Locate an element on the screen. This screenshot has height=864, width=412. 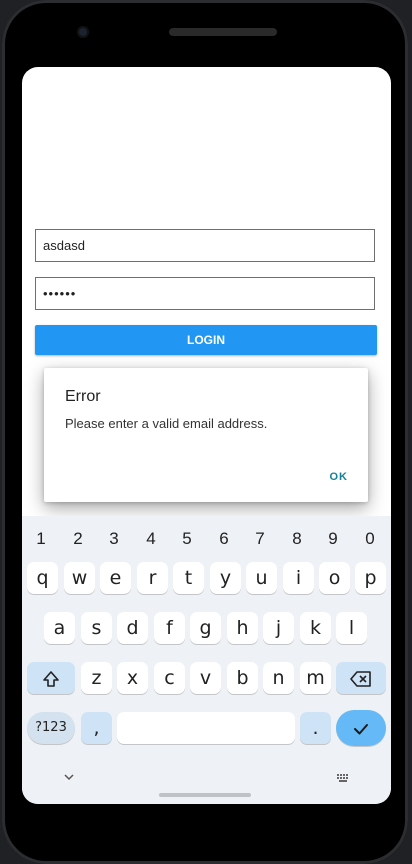
key: r is located at coordinates (152, 578).